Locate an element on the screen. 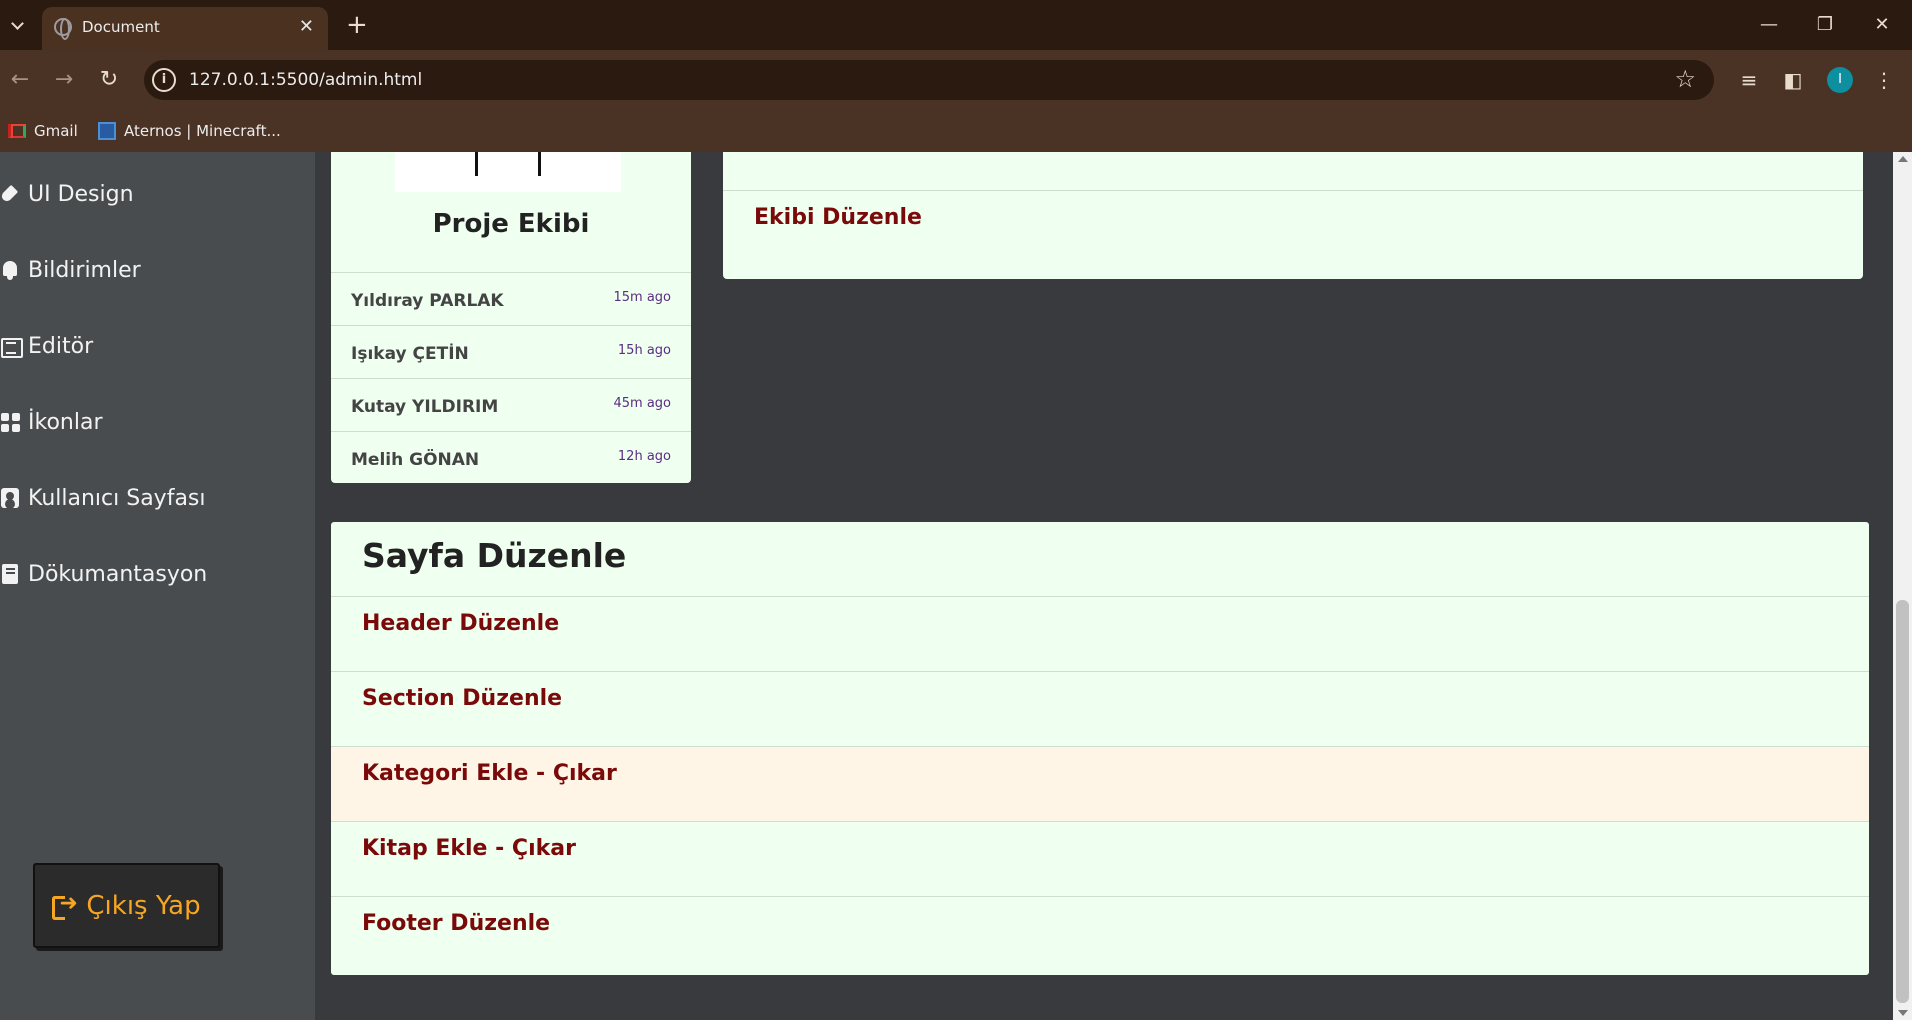  member-time: 12h ago is located at coordinates (644, 456).